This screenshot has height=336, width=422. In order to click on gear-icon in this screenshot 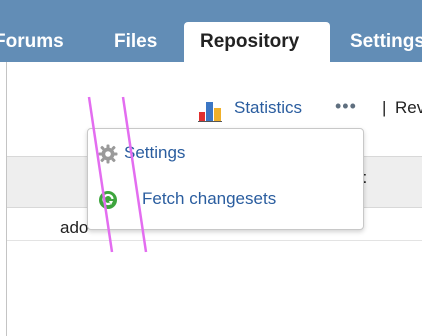, I will do `click(108, 154)`.